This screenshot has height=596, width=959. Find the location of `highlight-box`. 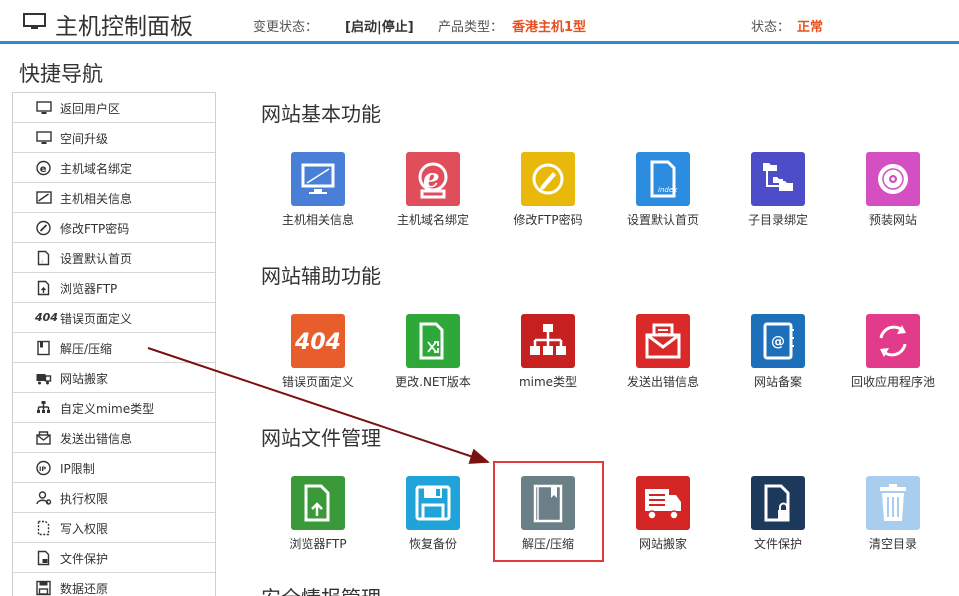

highlight-box is located at coordinates (548, 511).